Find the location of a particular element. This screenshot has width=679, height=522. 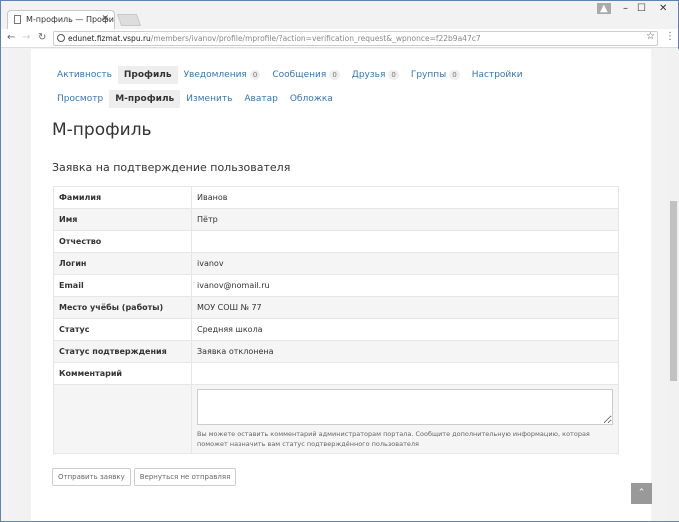

sub-nav-item: Аватар is located at coordinates (260, 99).